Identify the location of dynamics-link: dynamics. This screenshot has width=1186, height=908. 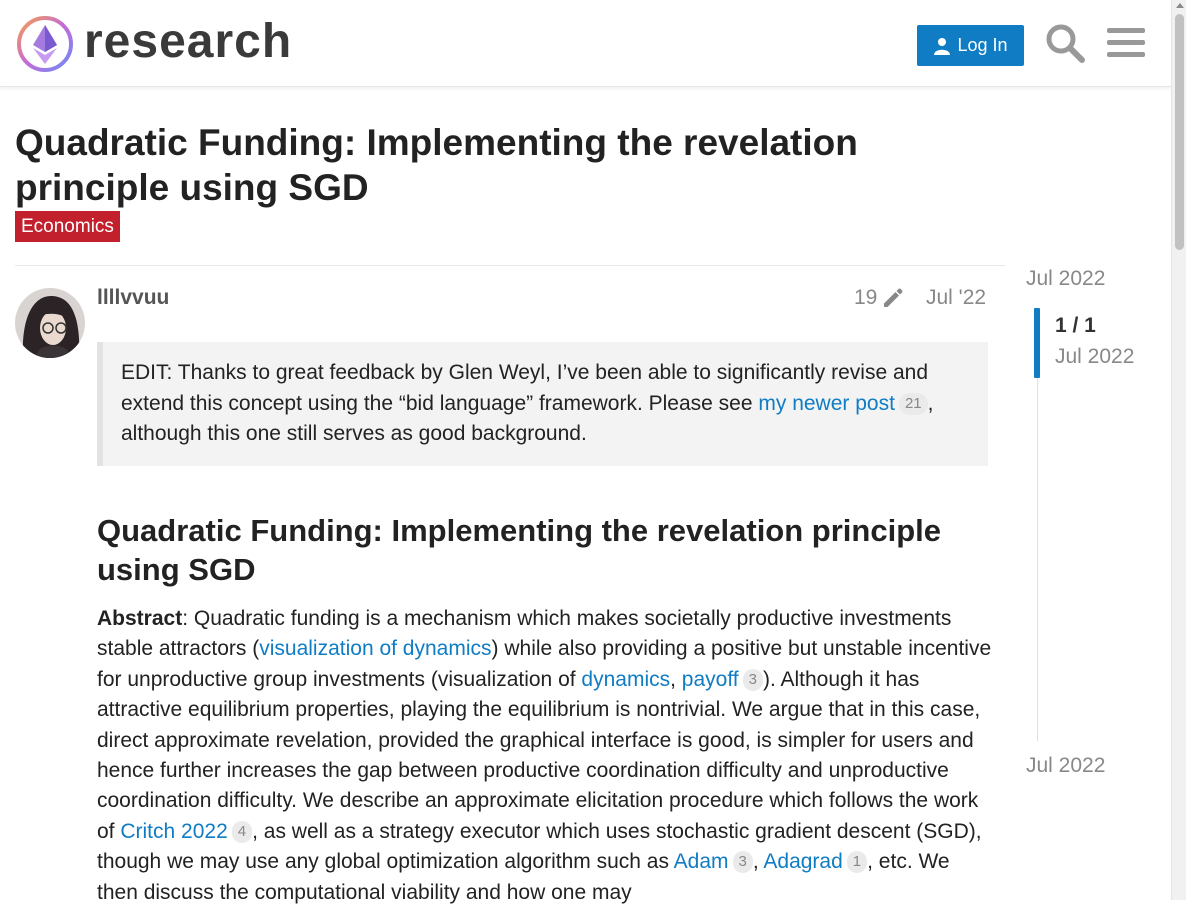
(625, 679).